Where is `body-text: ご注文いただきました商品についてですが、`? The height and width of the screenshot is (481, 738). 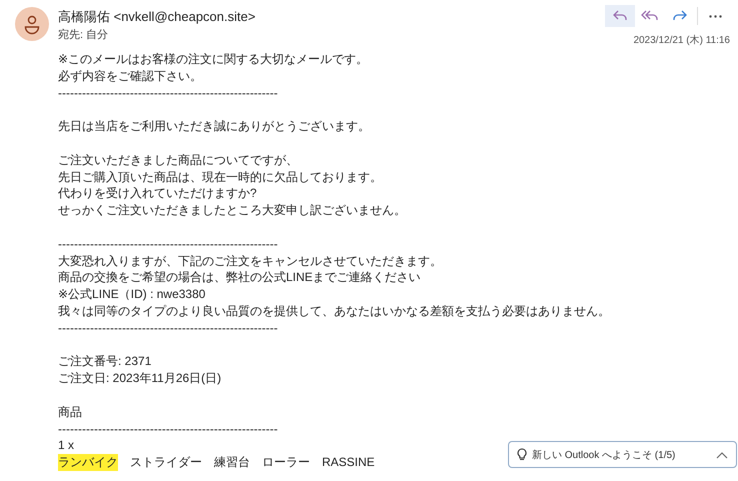
body-text: ご注文いただきました商品についてですが、 is located at coordinates (178, 159).